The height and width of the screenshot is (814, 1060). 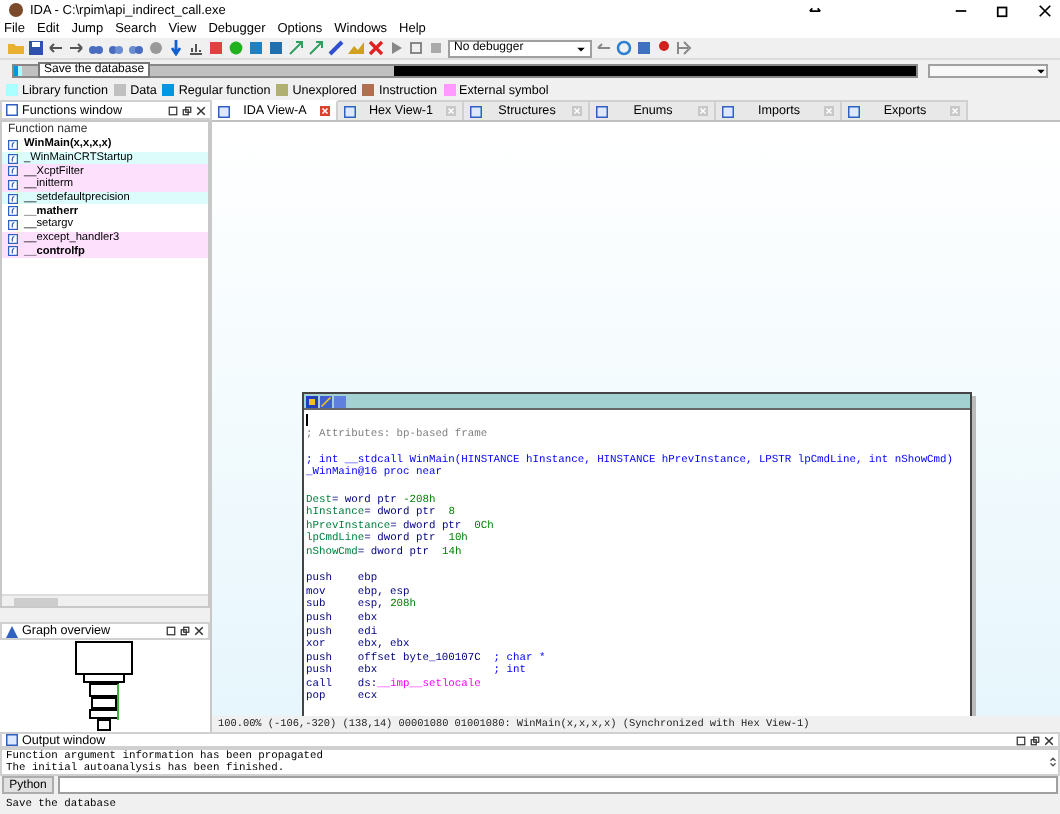 I want to click on edit-icon, so click(x=326, y=402).